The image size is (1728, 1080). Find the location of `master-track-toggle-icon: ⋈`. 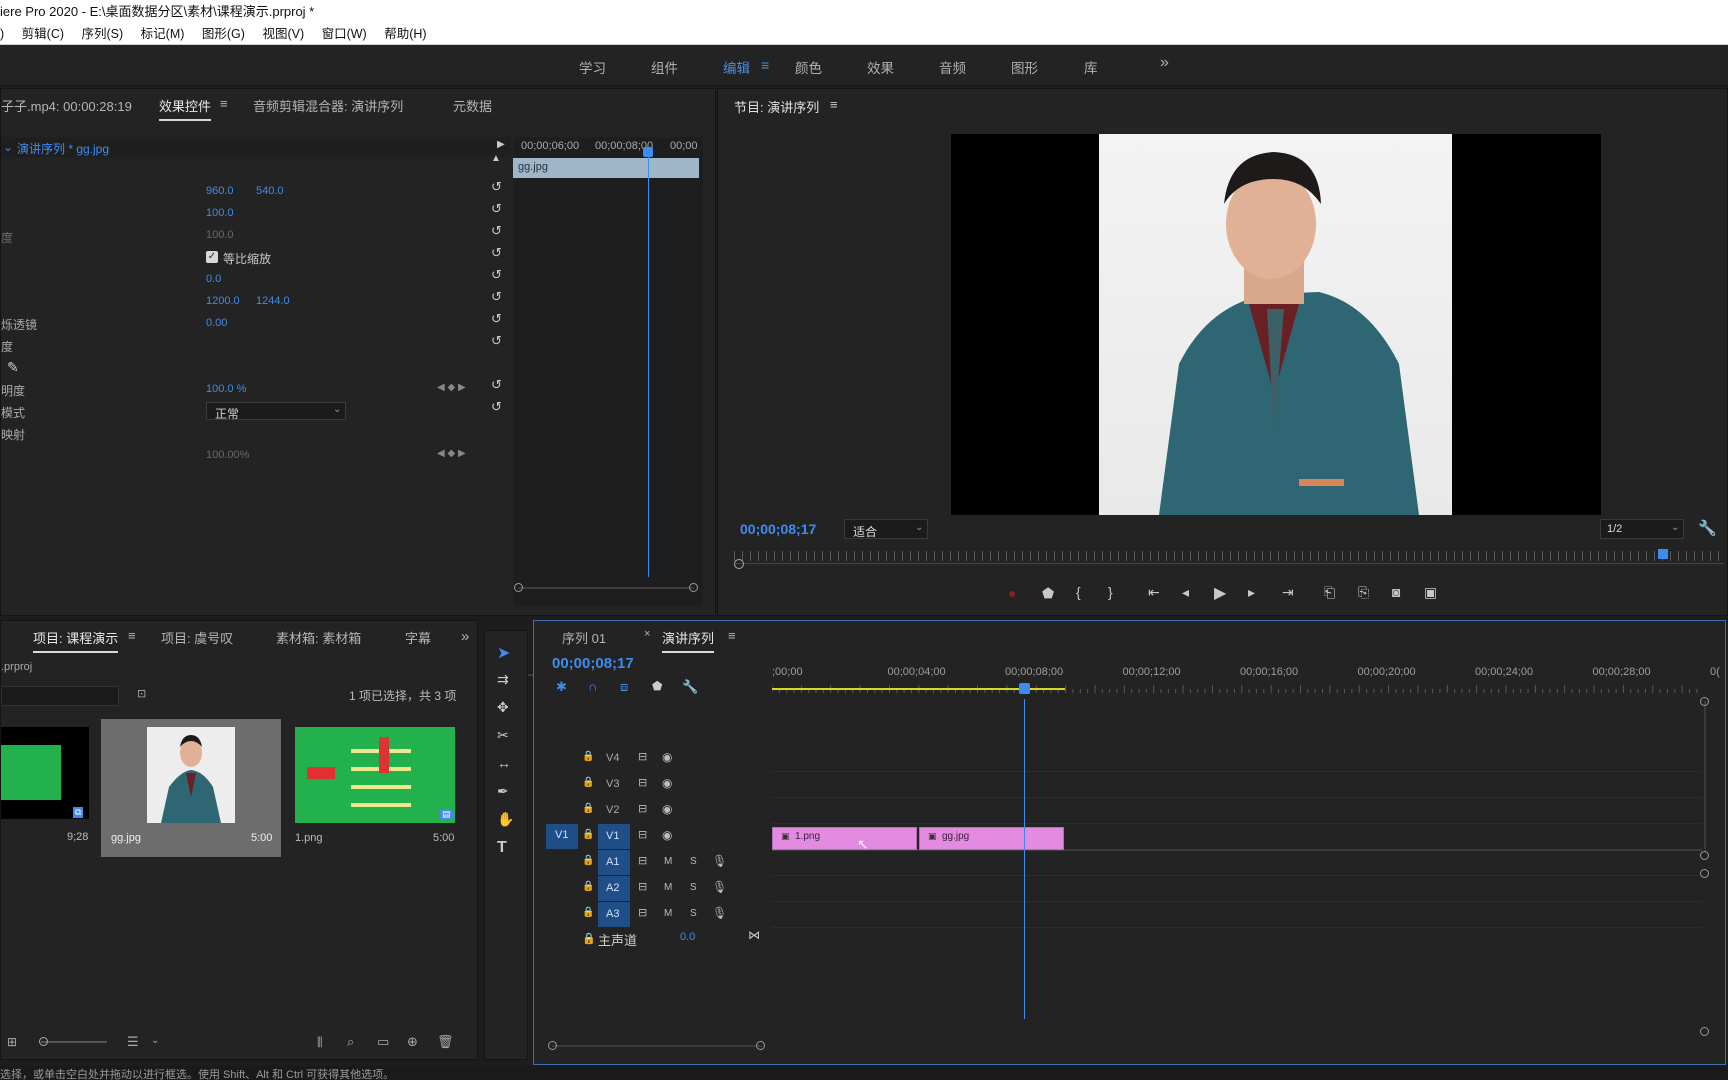

master-track-toggle-icon: ⋈ is located at coordinates (754, 935).